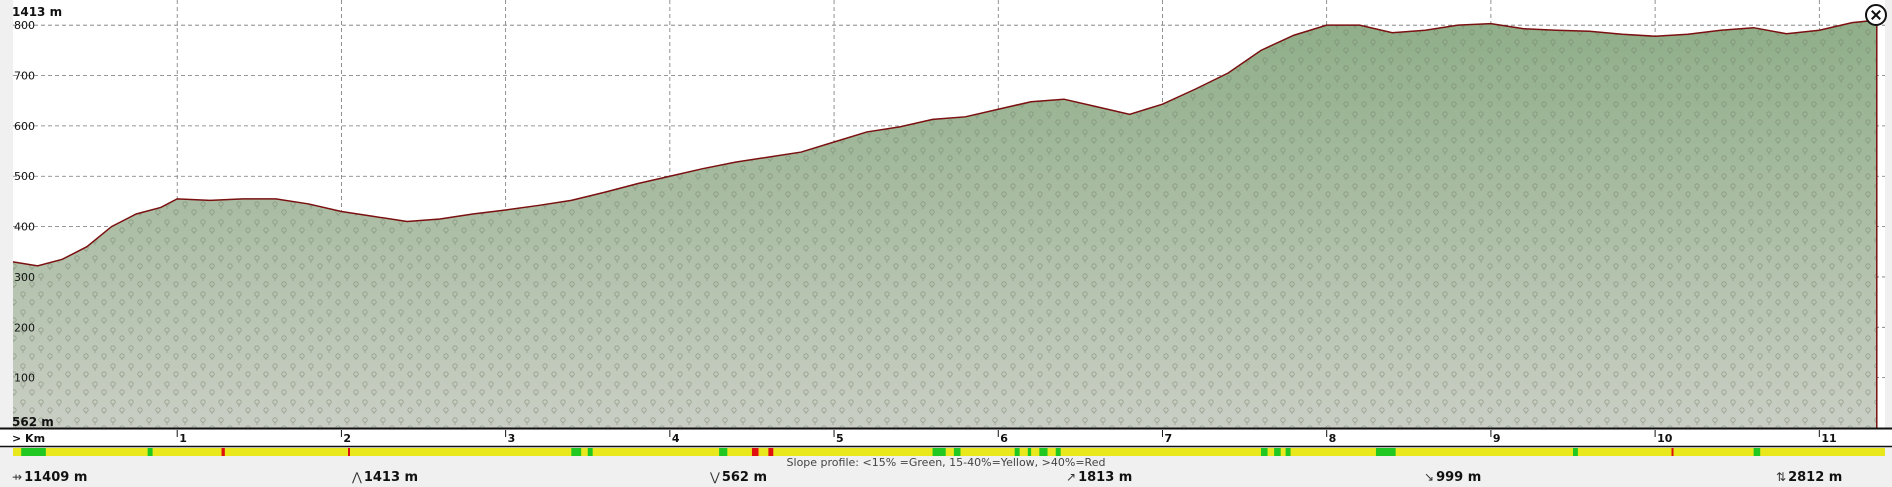  What do you see at coordinates (1665, 438) in the screenshot?
I see `x-tick-label: 10` at bounding box center [1665, 438].